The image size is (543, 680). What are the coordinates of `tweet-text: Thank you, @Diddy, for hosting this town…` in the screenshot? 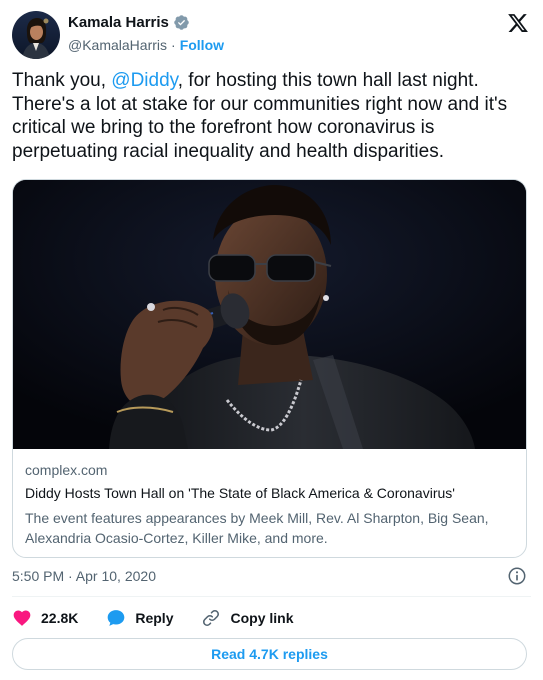 It's located at (272, 116).